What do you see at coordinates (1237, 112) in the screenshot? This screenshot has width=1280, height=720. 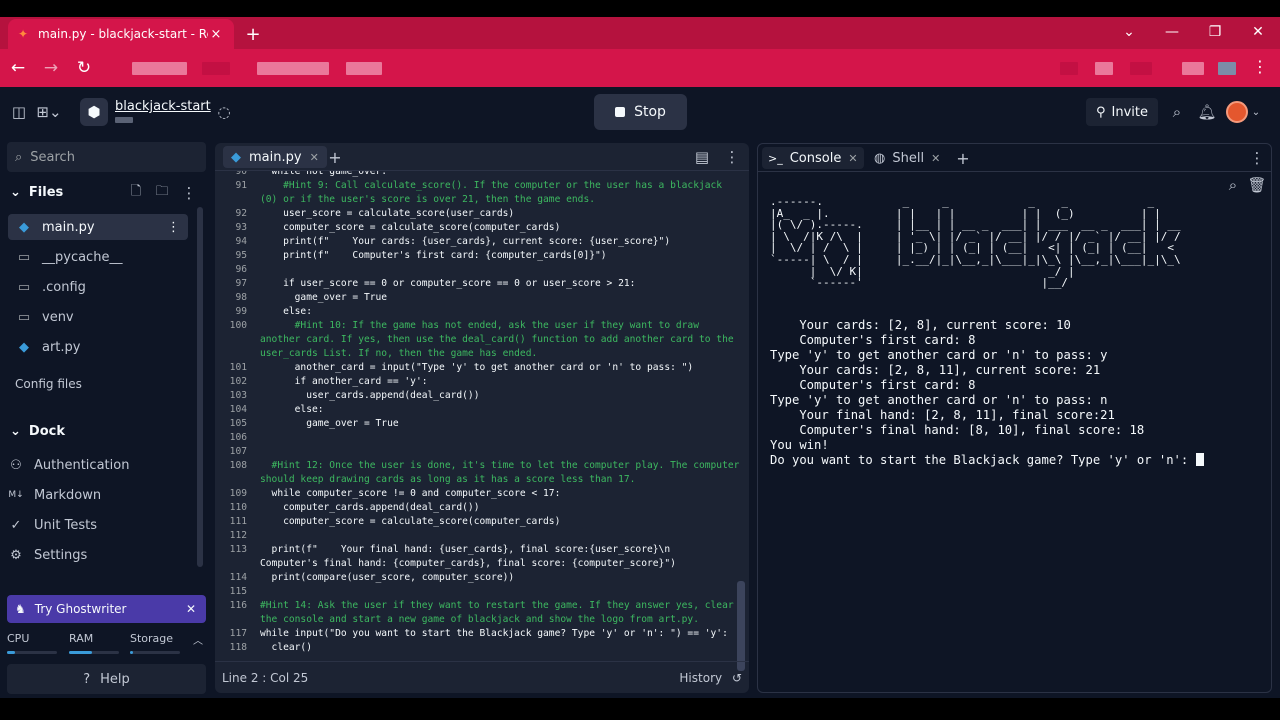 I see `avatar` at bounding box center [1237, 112].